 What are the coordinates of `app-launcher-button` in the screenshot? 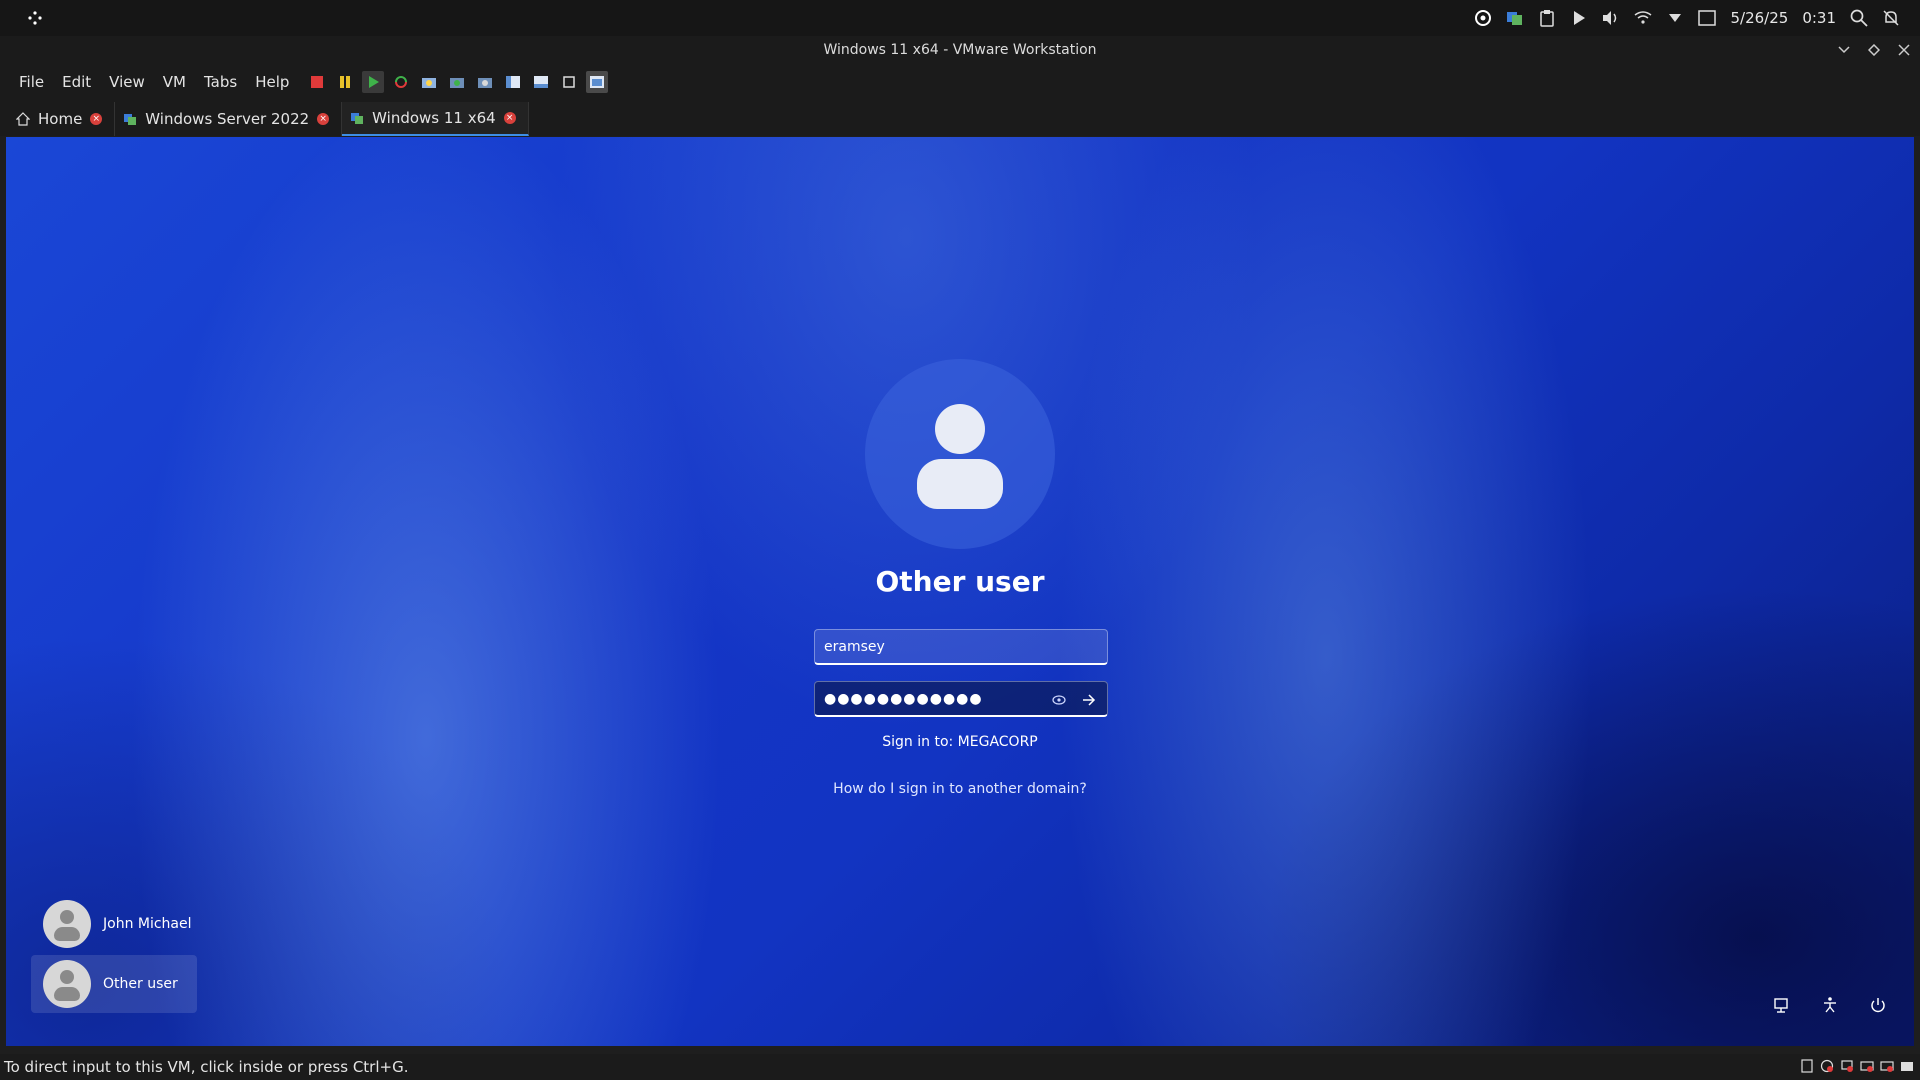 It's located at (35, 18).